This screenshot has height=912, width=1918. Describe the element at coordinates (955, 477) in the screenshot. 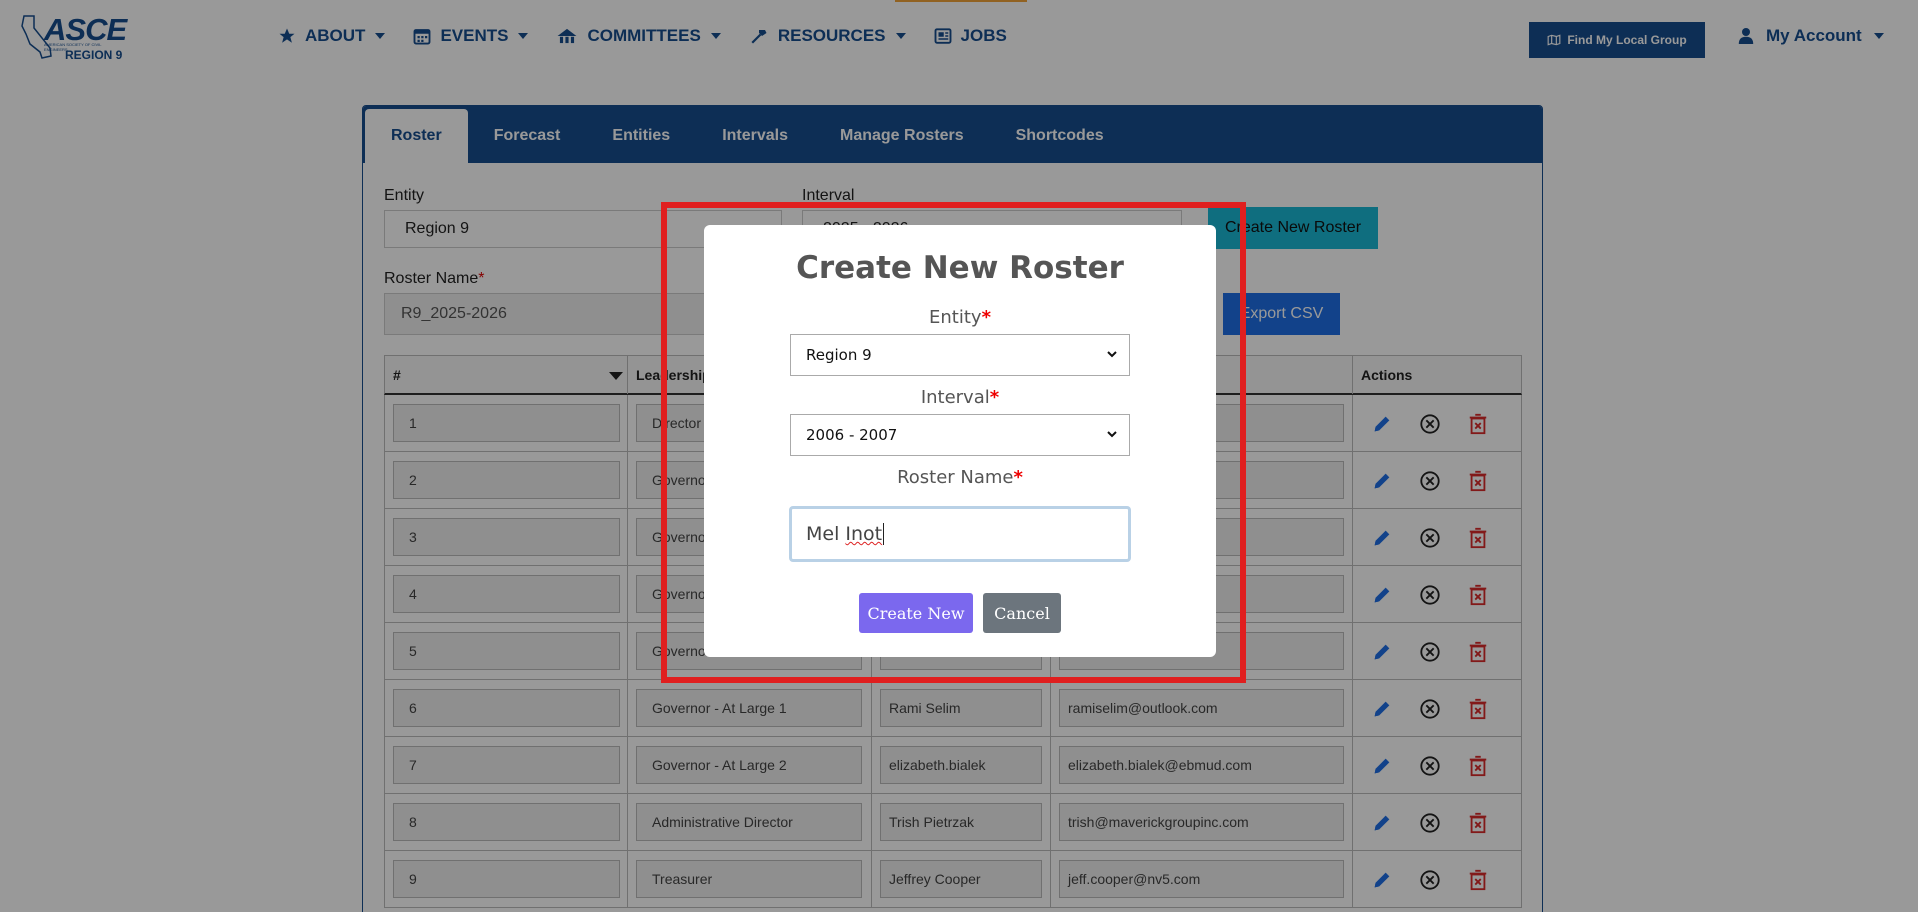

I see `modal-roster-name-label-text: Roster Name` at that location.